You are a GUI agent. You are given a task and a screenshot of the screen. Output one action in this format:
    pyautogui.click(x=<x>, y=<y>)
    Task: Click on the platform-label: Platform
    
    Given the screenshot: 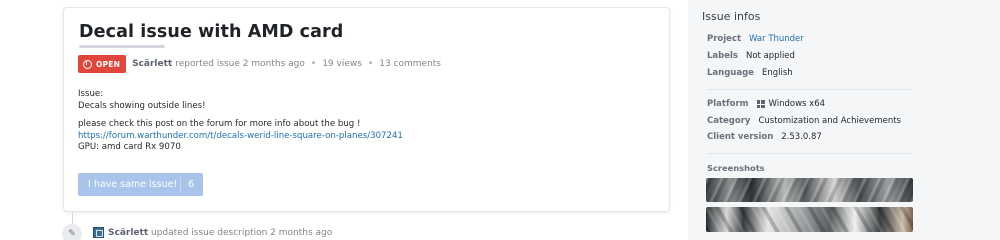 What is the action you would take?
    pyautogui.click(x=728, y=104)
    